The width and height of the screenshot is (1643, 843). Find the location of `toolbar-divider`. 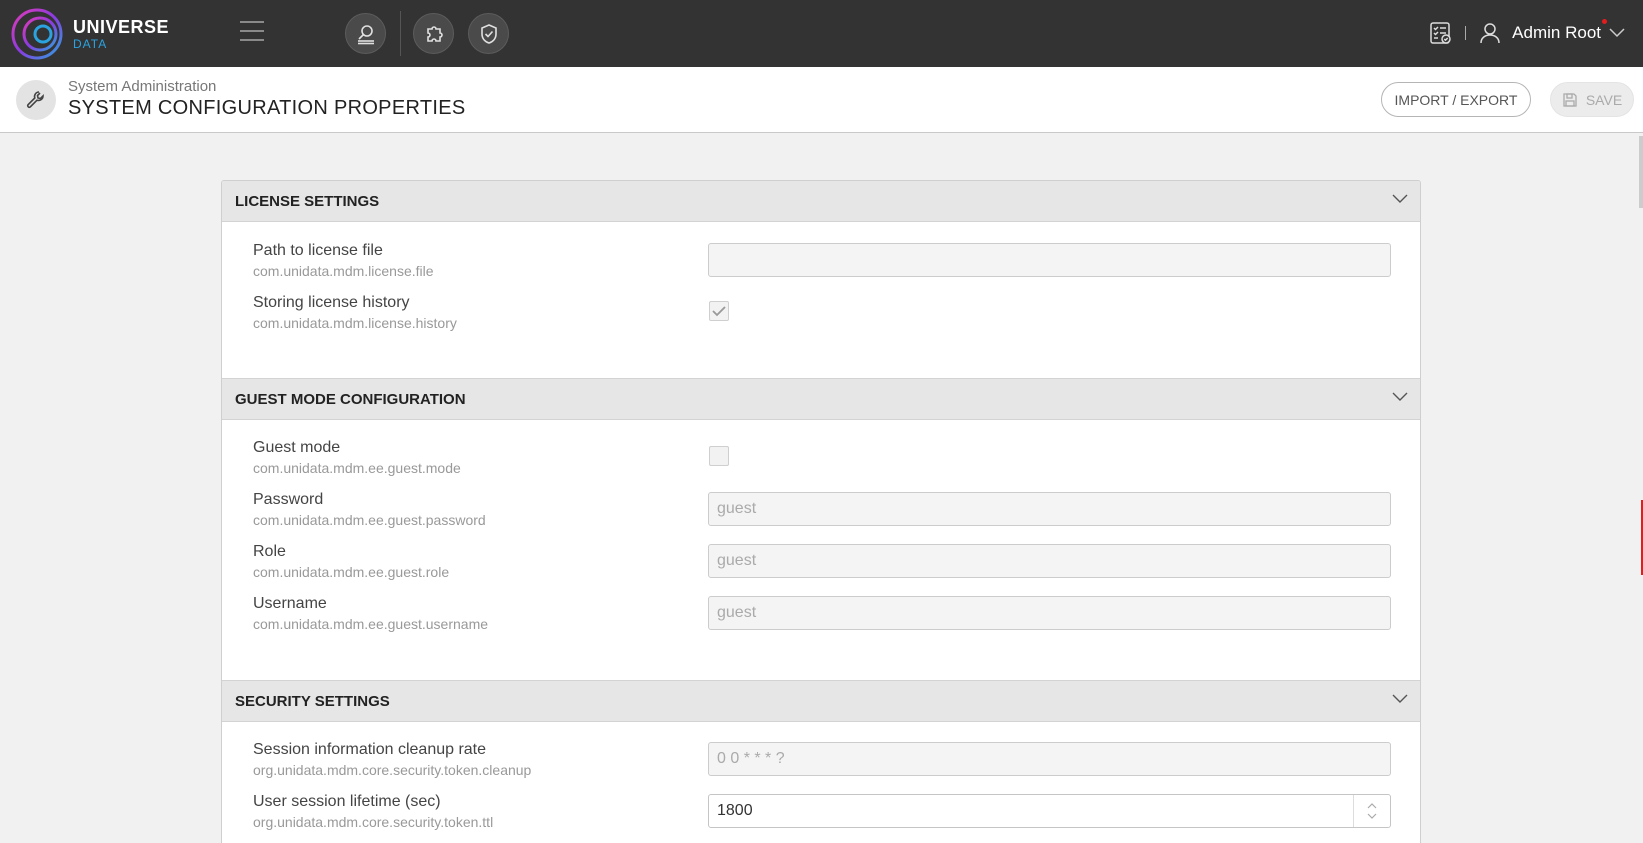

toolbar-divider is located at coordinates (400, 33).